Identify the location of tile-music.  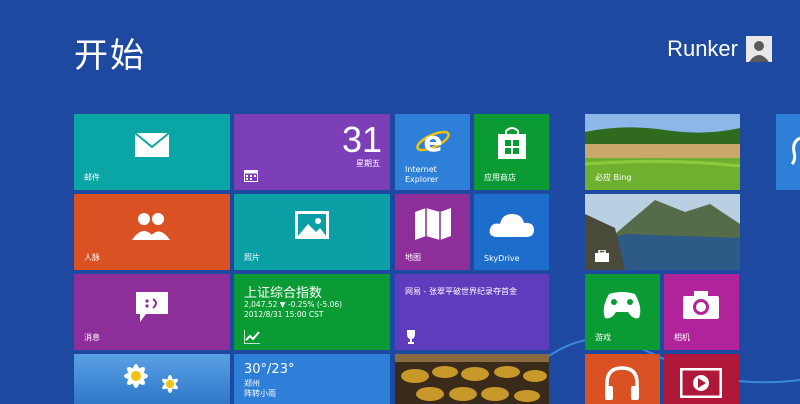
(622, 379).